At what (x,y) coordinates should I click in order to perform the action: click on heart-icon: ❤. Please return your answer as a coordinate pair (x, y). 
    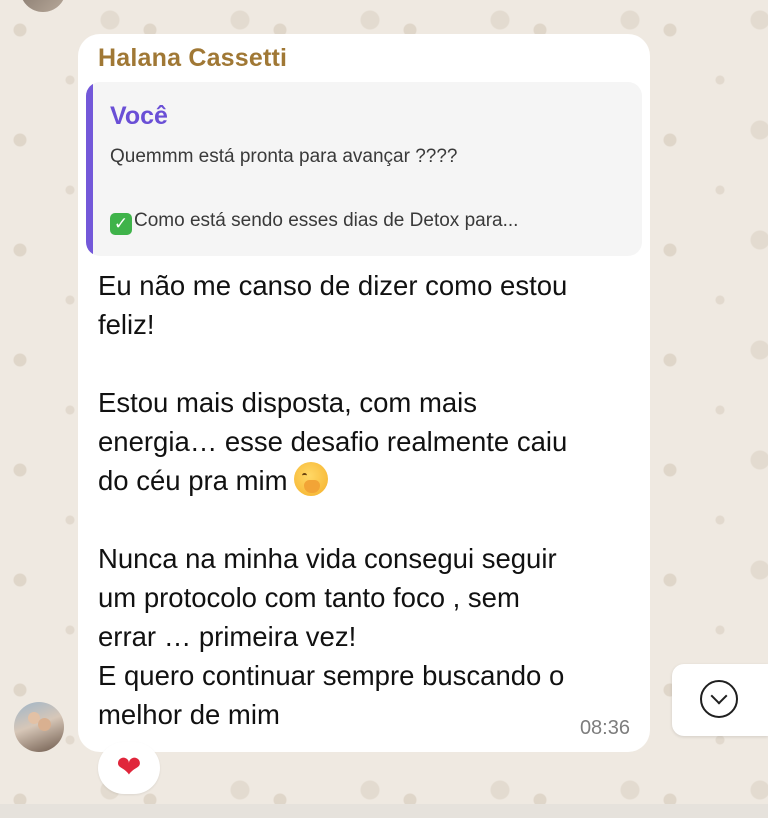
    Looking at the image, I should click on (129, 767).